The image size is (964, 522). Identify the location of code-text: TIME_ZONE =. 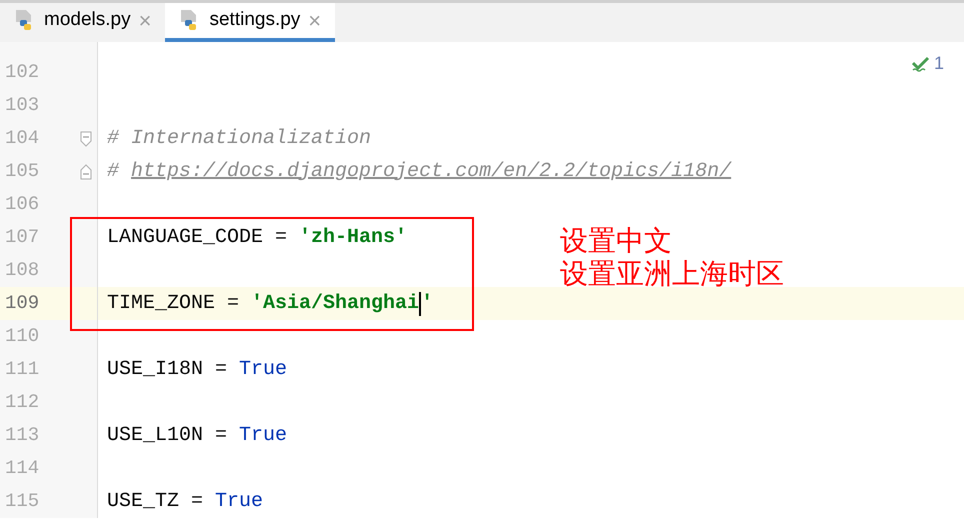
(173, 303).